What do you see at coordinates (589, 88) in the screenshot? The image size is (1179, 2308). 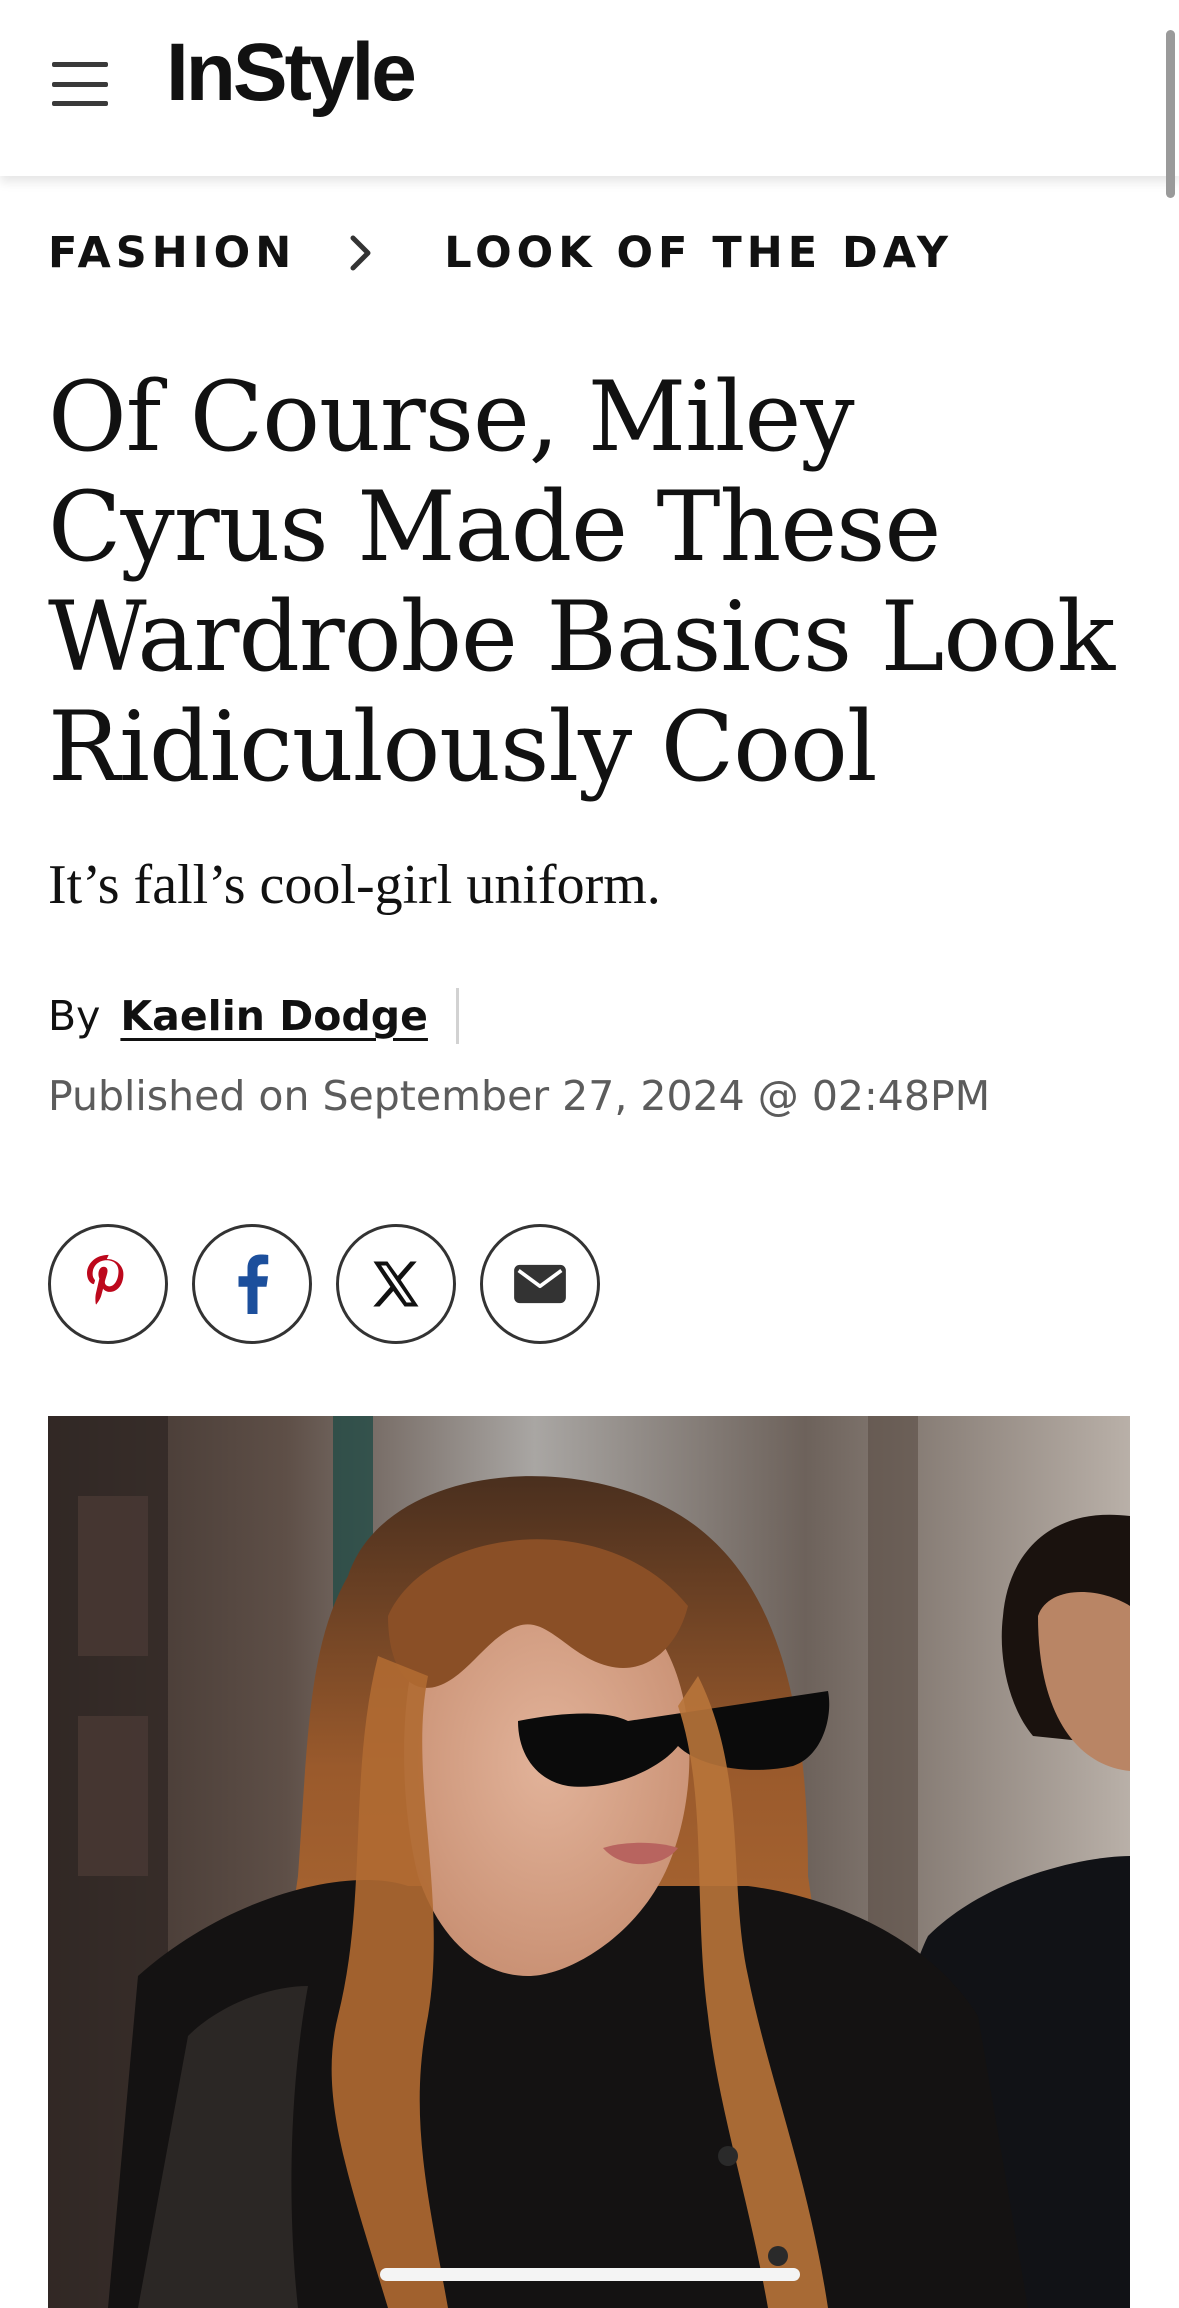 I see `site-header: InStyle` at bounding box center [589, 88].